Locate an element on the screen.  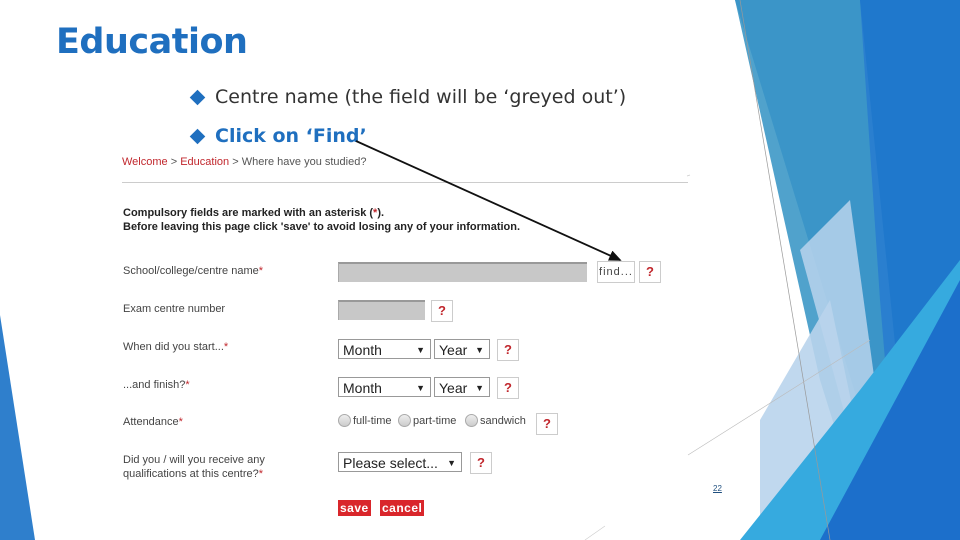
qualifications-select: Please select... ▼ is located at coordinates (400, 462).